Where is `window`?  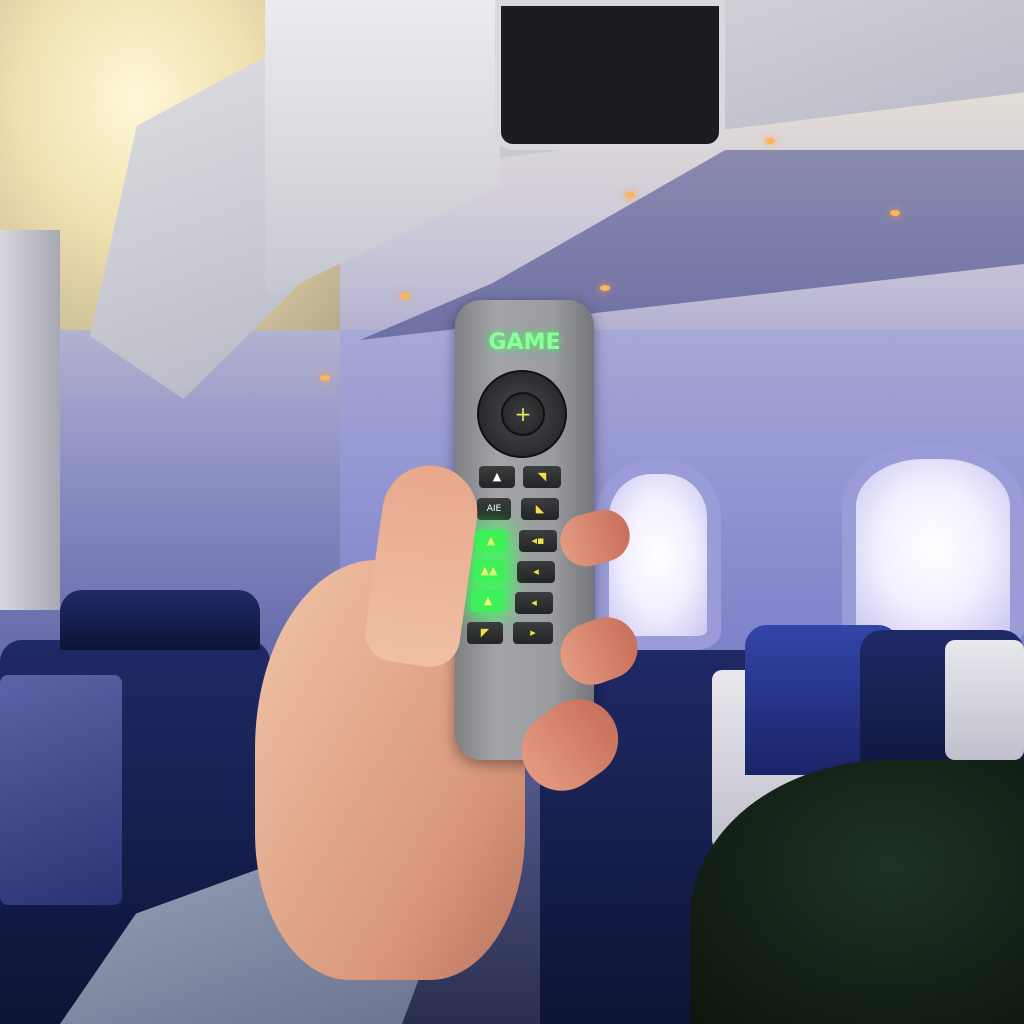 window is located at coordinates (933, 547).